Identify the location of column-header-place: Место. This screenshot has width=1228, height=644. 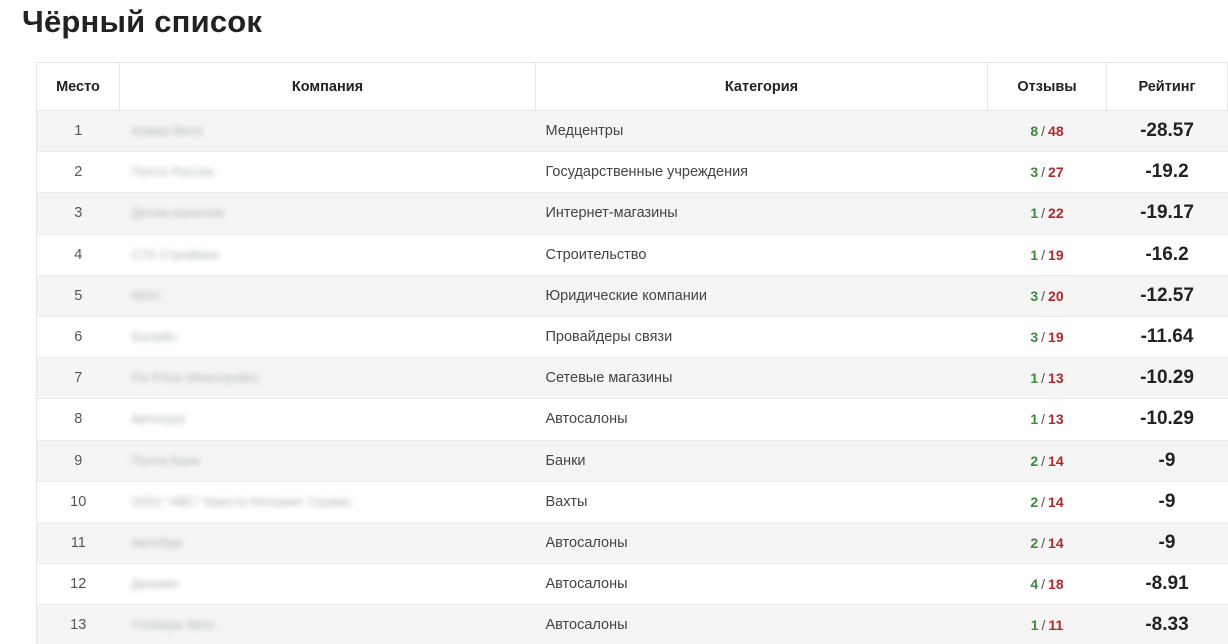
(78, 86).